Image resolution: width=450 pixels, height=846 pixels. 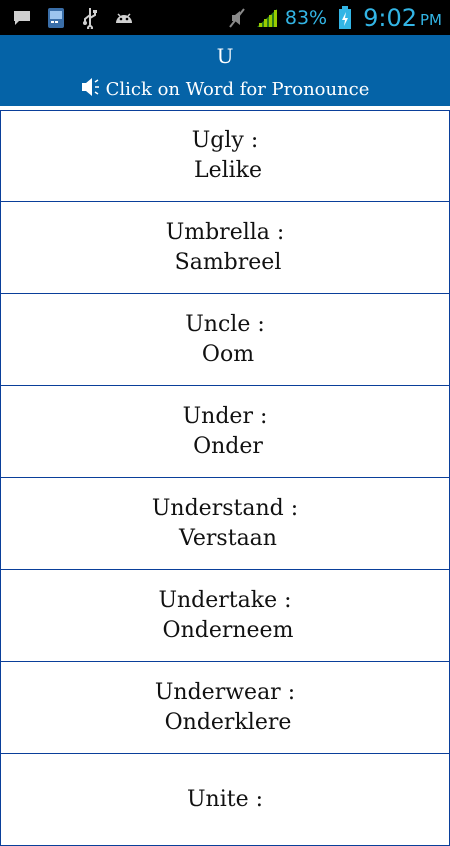 I want to click on translation-label: Lelike, so click(x=228, y=170).